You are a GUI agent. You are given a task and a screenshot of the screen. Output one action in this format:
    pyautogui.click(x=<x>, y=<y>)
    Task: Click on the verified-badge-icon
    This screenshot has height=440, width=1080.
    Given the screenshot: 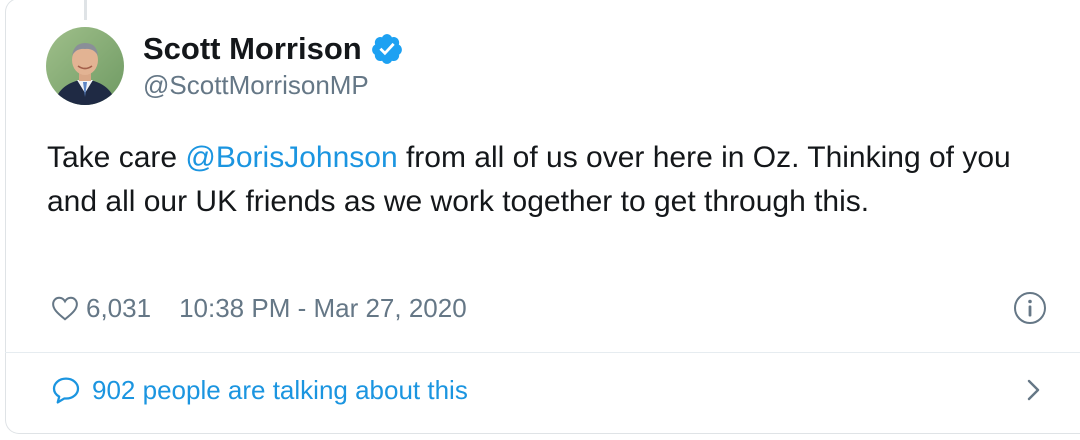 What is the action you would take?
    pyautogui.click(x=387, y=49)
    